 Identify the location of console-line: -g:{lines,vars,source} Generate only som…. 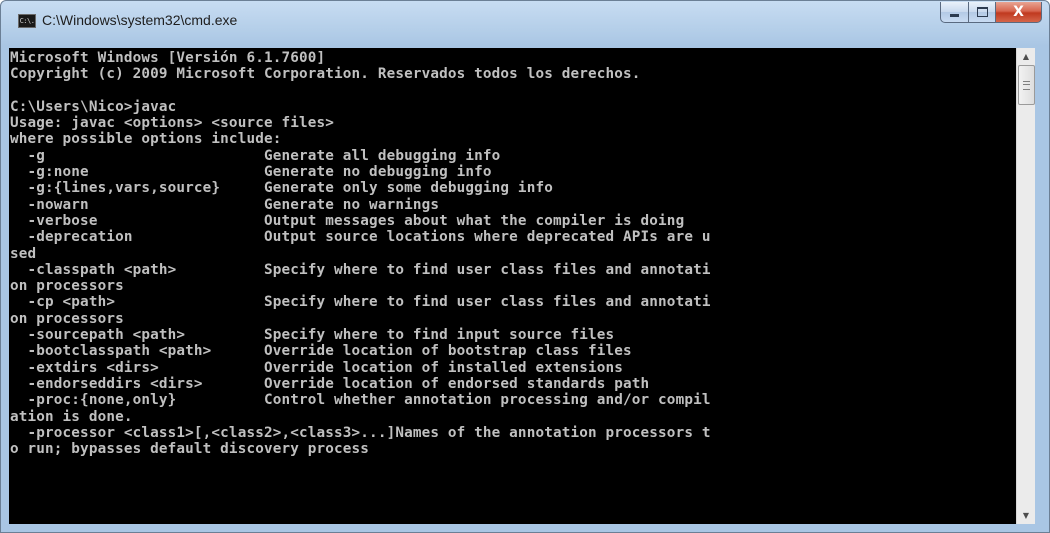
(281, 188).